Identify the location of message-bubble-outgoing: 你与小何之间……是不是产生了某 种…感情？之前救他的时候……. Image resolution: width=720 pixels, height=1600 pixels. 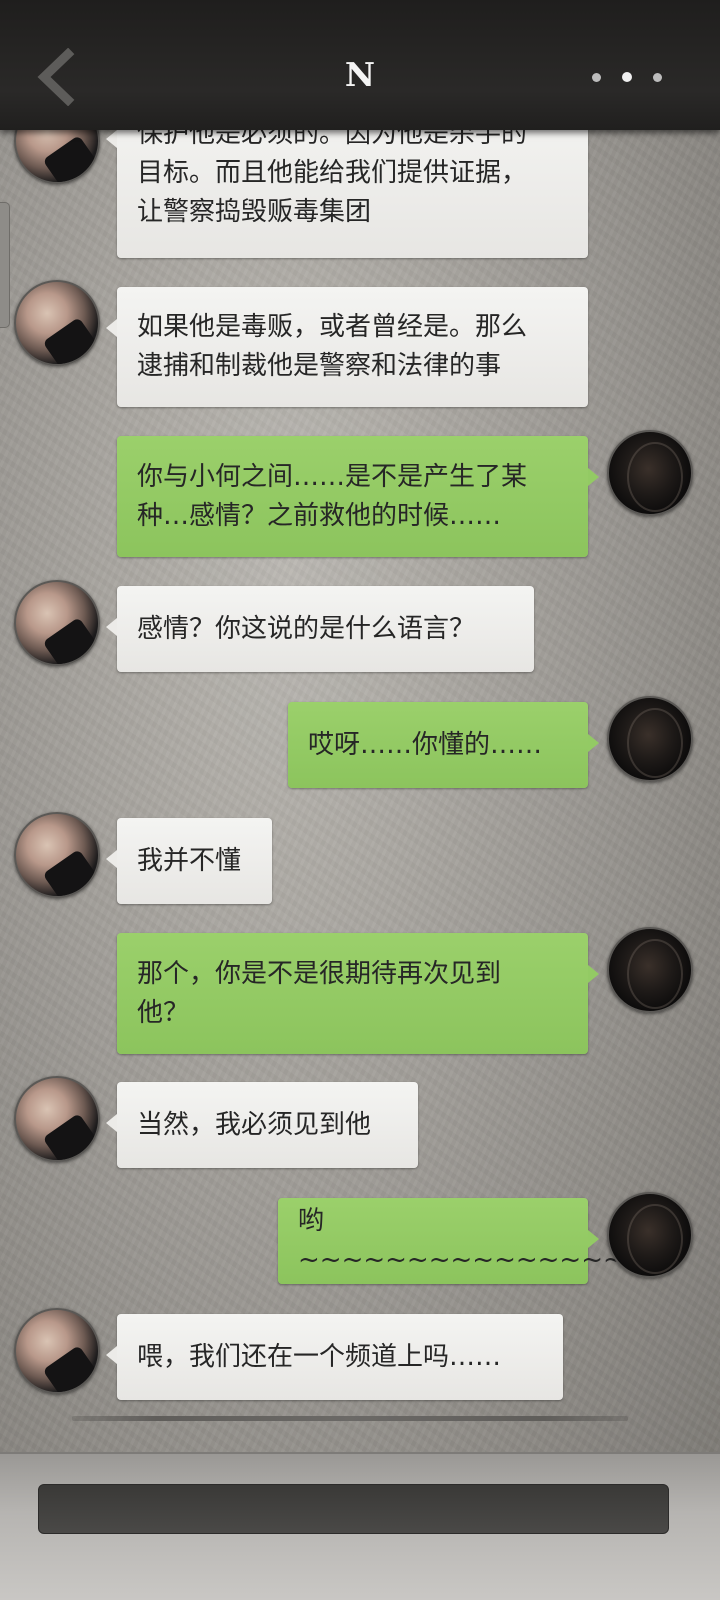
(358, 496).